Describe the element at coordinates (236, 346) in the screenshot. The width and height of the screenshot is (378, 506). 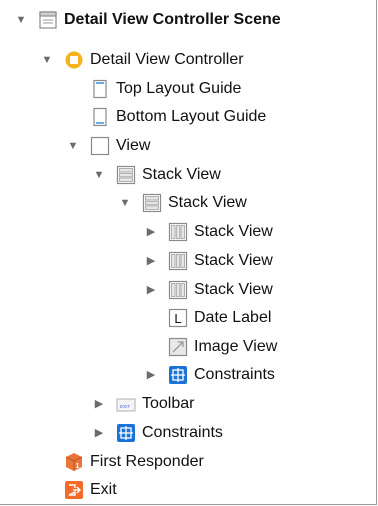
I see `image-view-label: Image View` at that location.